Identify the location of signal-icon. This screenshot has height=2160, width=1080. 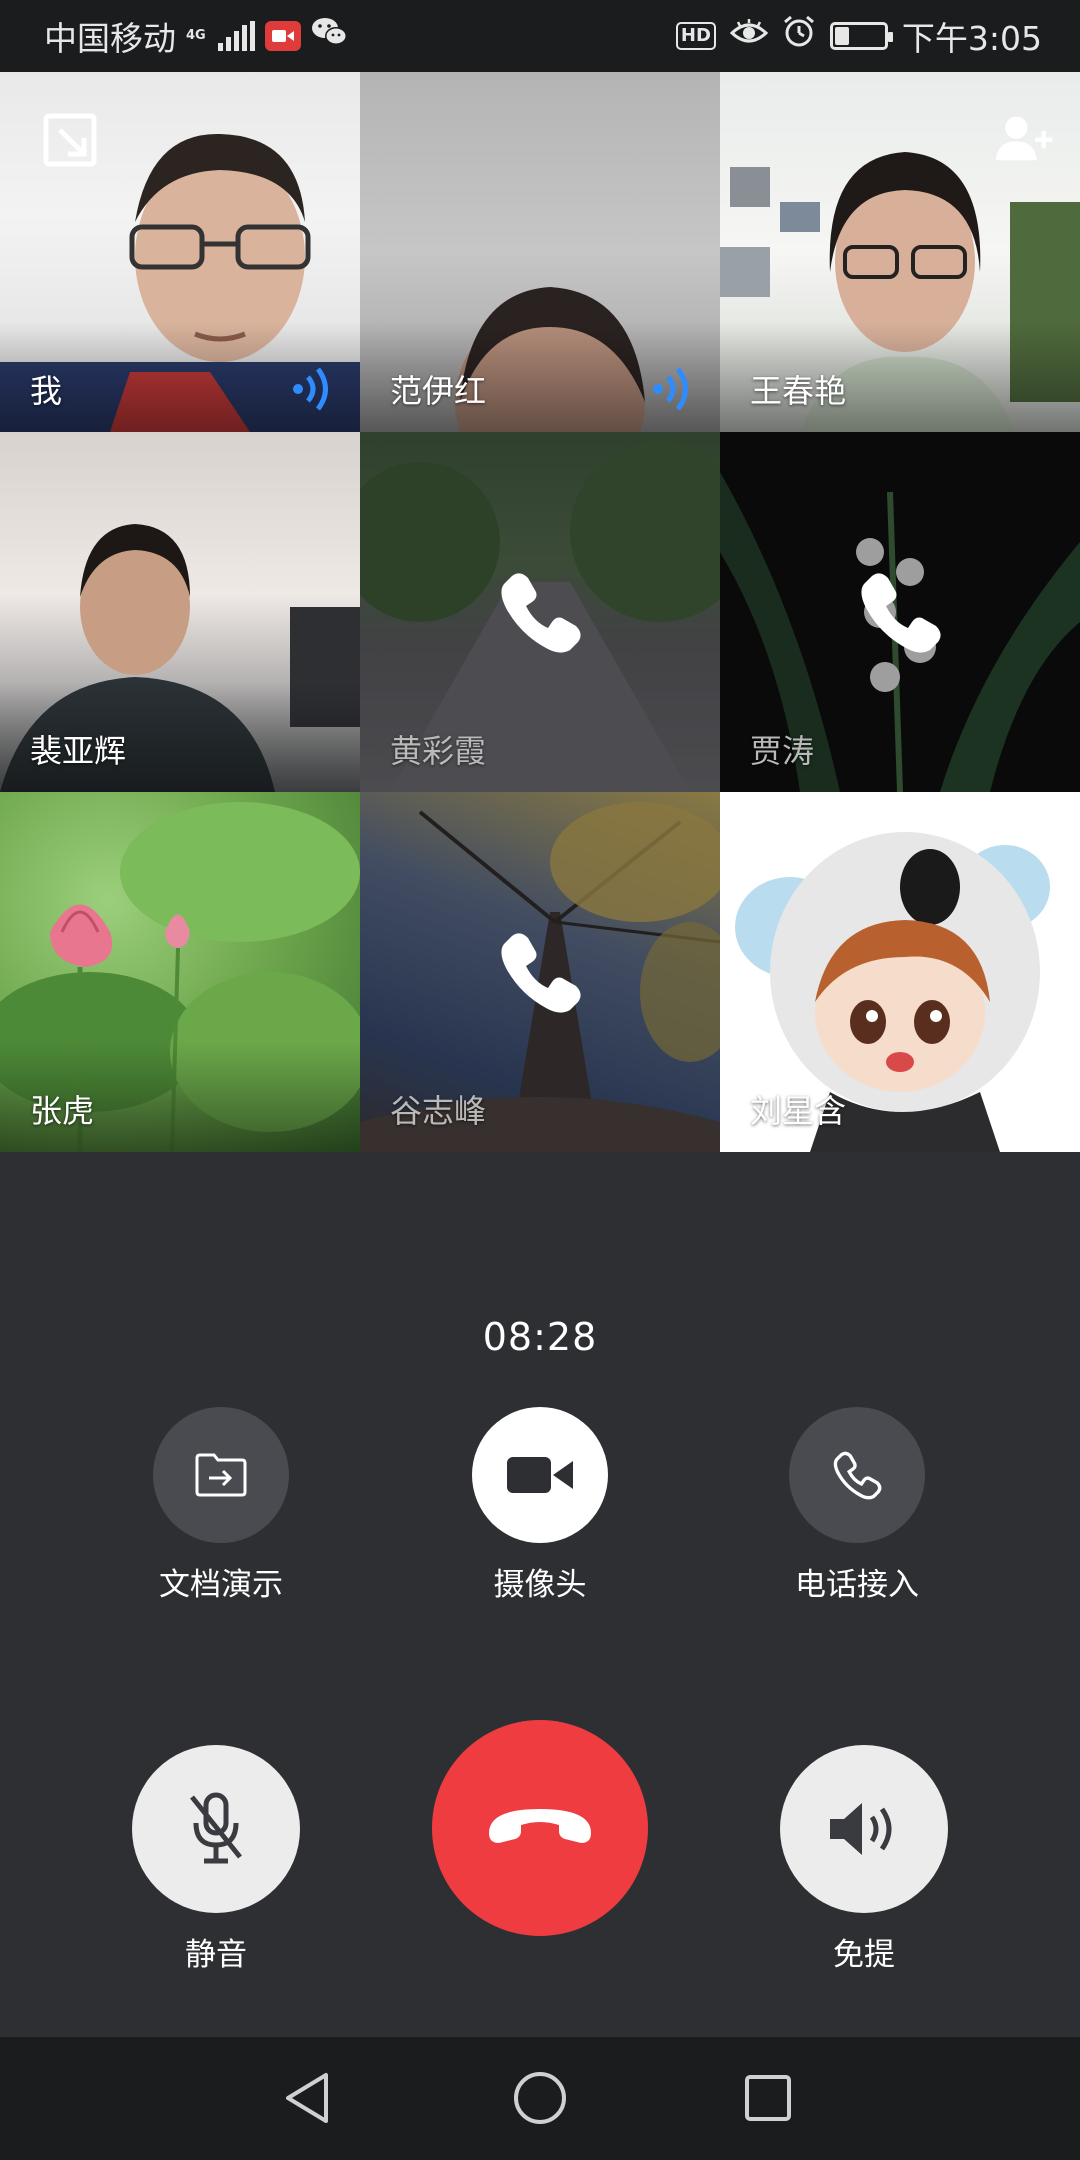
(236, 36).